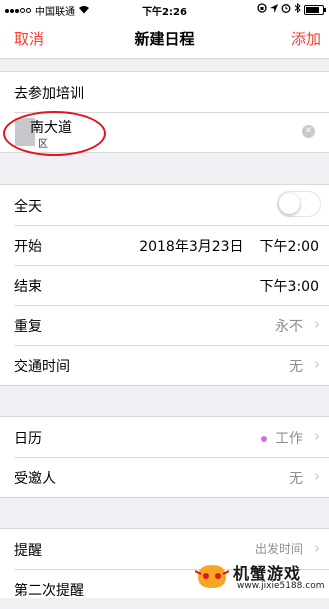 The width and height of the screenshot is (329, 609). Describe the element at coordinates (306, 38) in the screenshot. I see `add-button: 添加` at that location.